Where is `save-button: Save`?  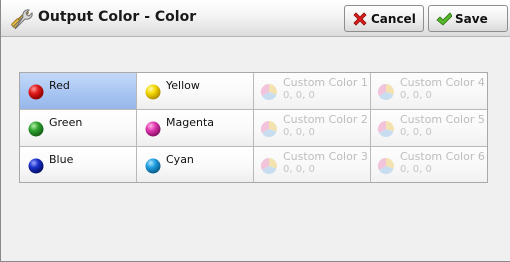
save-button: Save is located at coordinates (468, 18).